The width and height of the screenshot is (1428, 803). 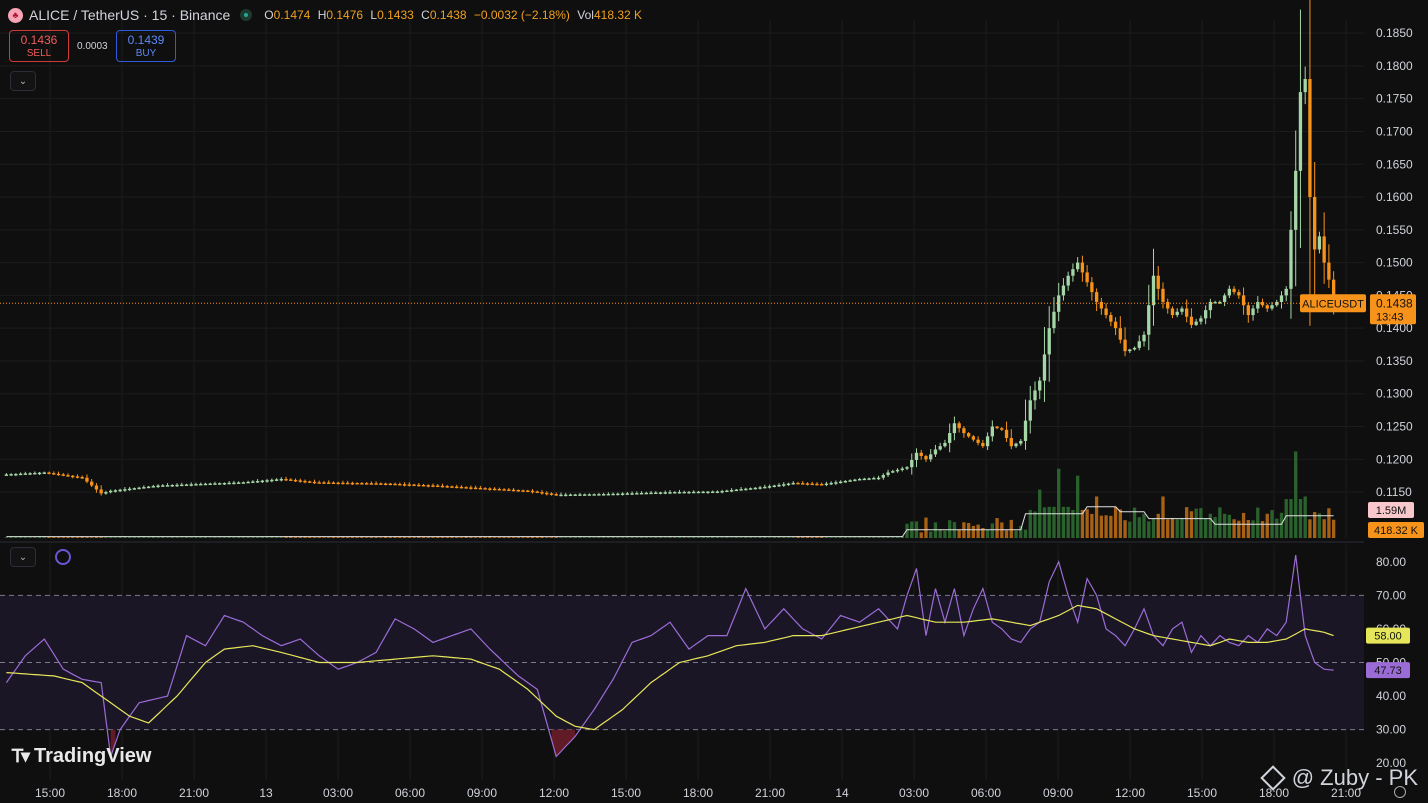 I want to click on gear-icon, so click(x=1400, y=792).